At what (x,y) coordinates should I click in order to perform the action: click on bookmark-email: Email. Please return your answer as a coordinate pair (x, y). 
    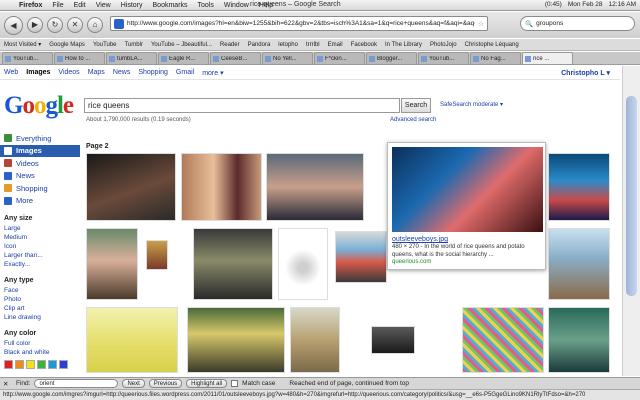
    Looking at the image, I should click on (335, 45).